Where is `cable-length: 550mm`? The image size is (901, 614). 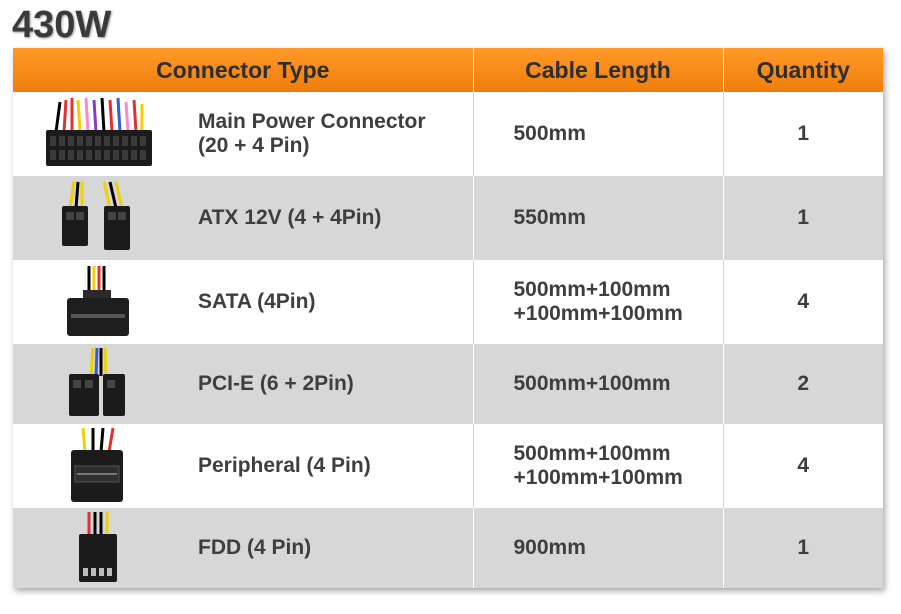
cable-length: 550mm is located at coordinates (598, 218).